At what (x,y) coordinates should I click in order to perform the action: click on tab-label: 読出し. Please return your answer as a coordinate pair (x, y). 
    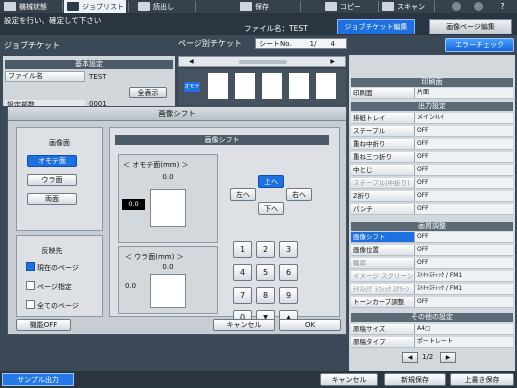
    Looking at the image, I should click on (163, 6).